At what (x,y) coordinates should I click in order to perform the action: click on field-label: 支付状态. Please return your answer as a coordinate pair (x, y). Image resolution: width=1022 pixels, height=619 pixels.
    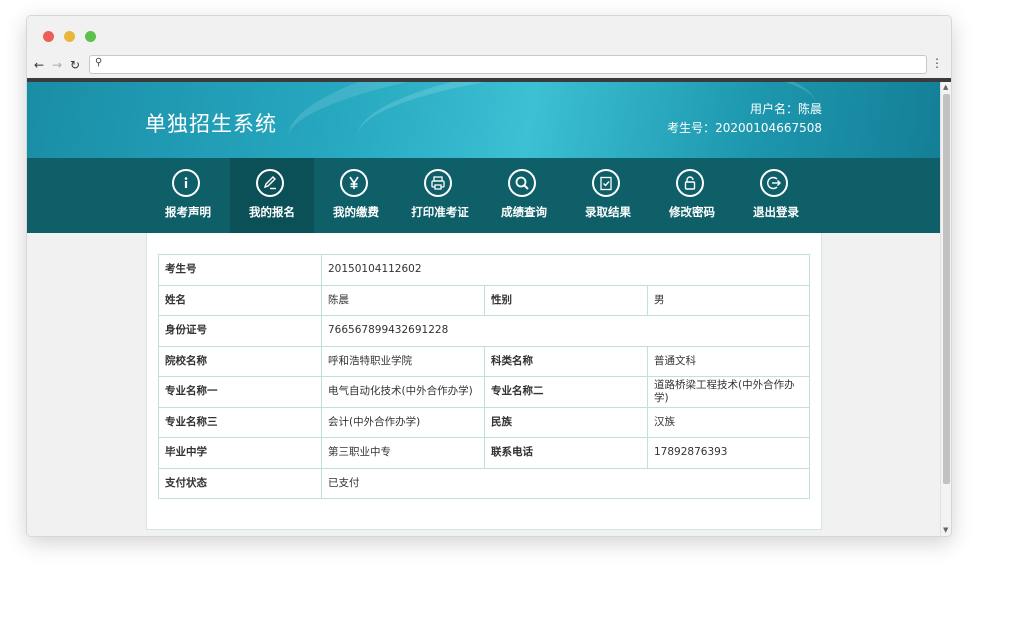
    Looking at the image, I should click on (240, 483).